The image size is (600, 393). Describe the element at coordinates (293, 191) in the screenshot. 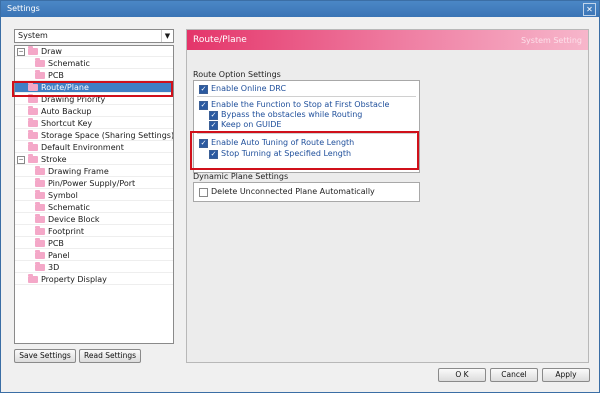

I see `delete-unconnected-label: Delete Unconnected Plane Automatically` at that location.